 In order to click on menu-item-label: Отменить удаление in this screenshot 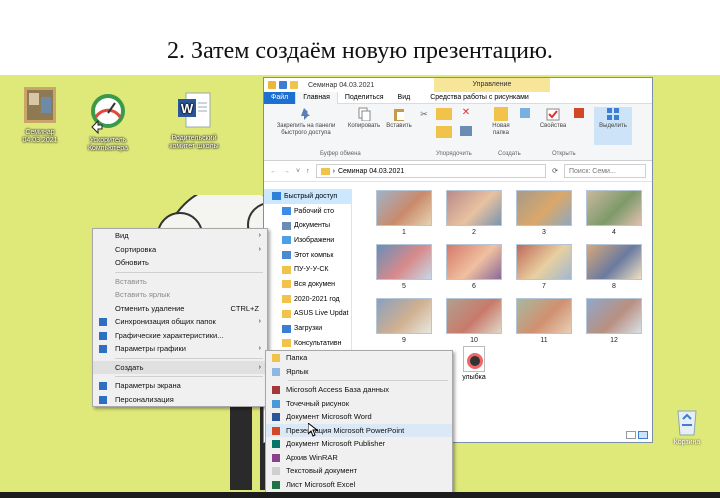, I will do `click(150, 308)`.